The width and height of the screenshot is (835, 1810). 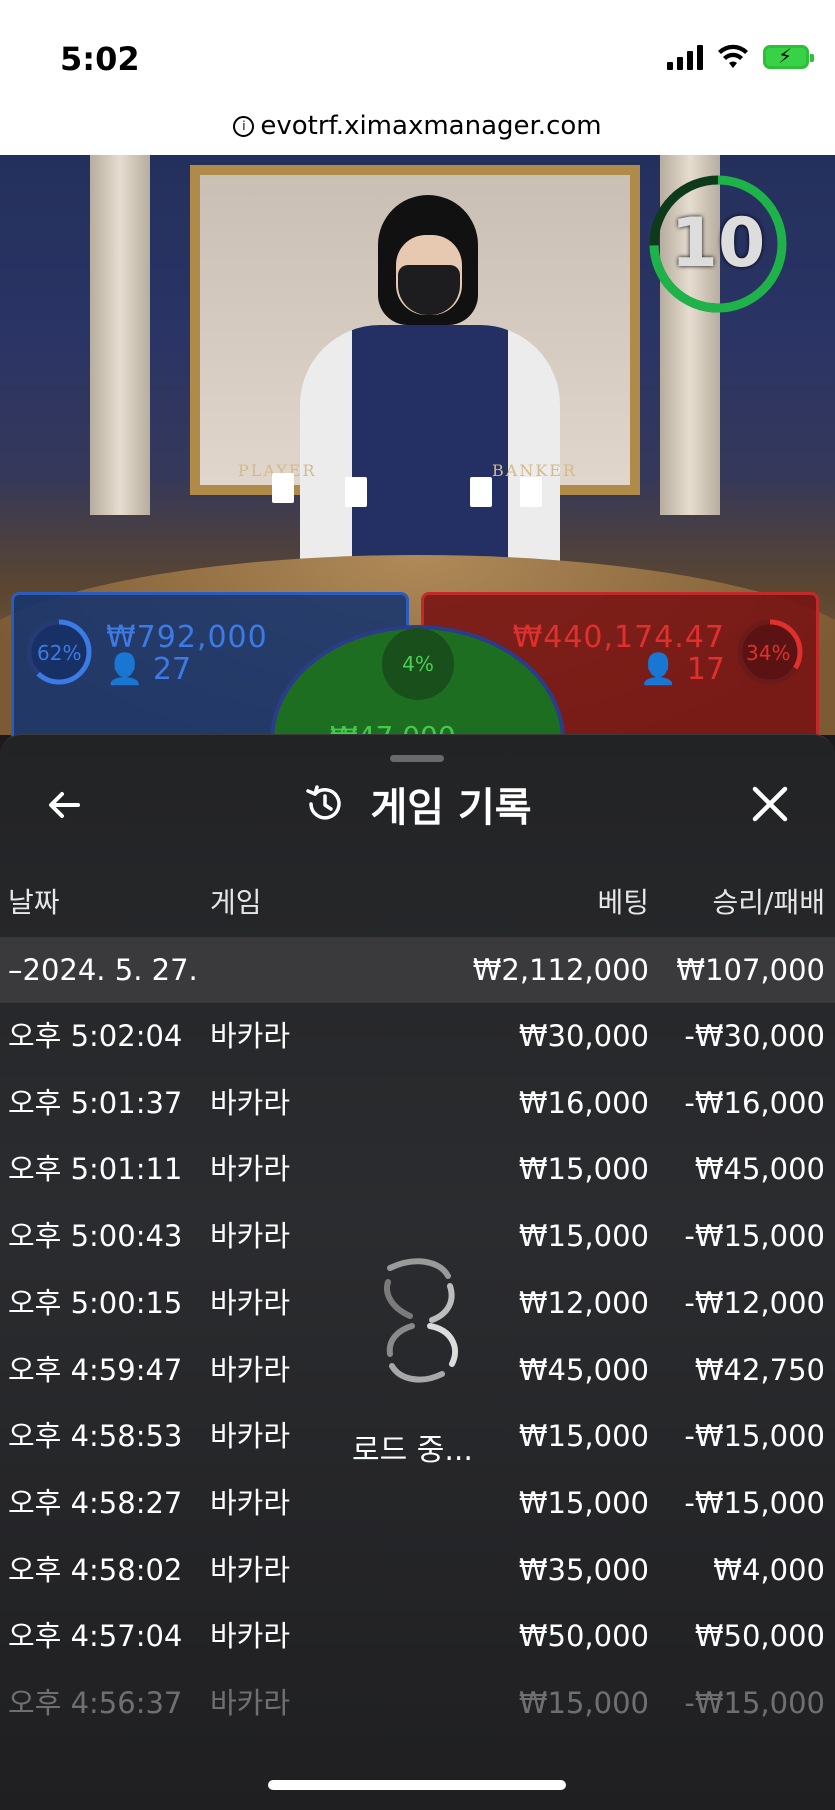 What do you see at coordinates (95, 1036) in the screenshot?
I see `row-time: 오후 5:02:04` at bounding box center [95, 1036].